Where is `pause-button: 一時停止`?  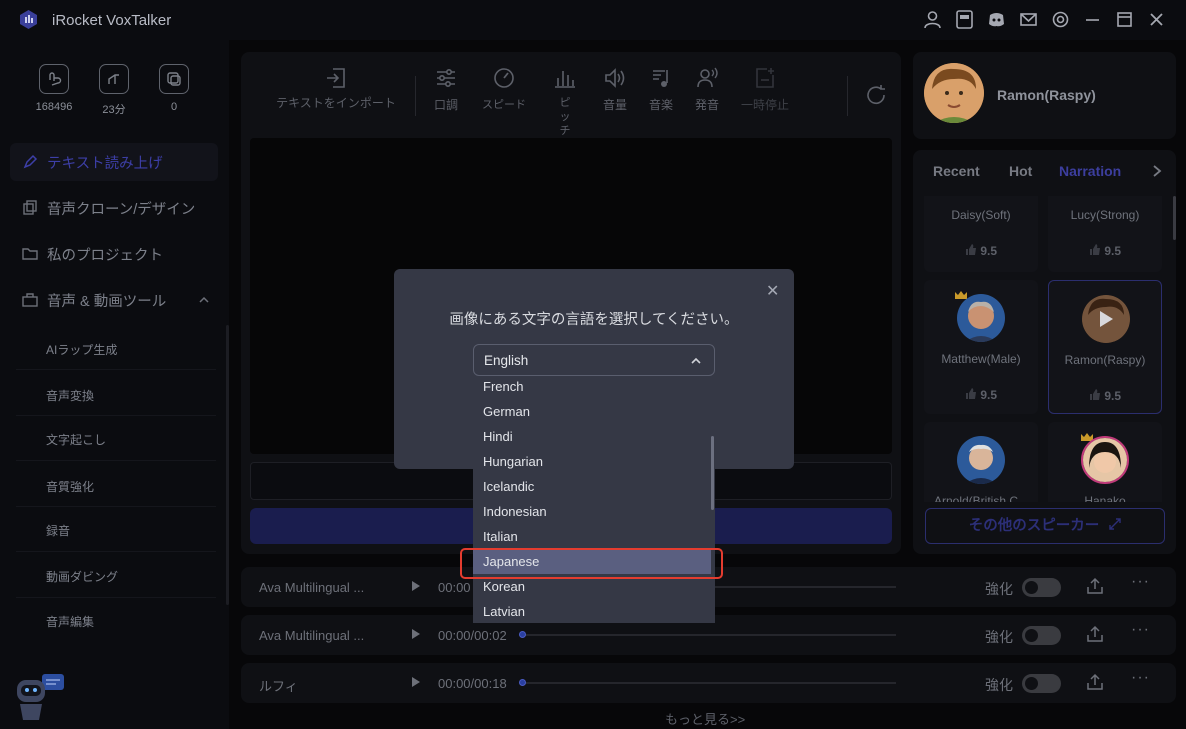
pause-button: 一時停止 is located at coordinates (765, 89).